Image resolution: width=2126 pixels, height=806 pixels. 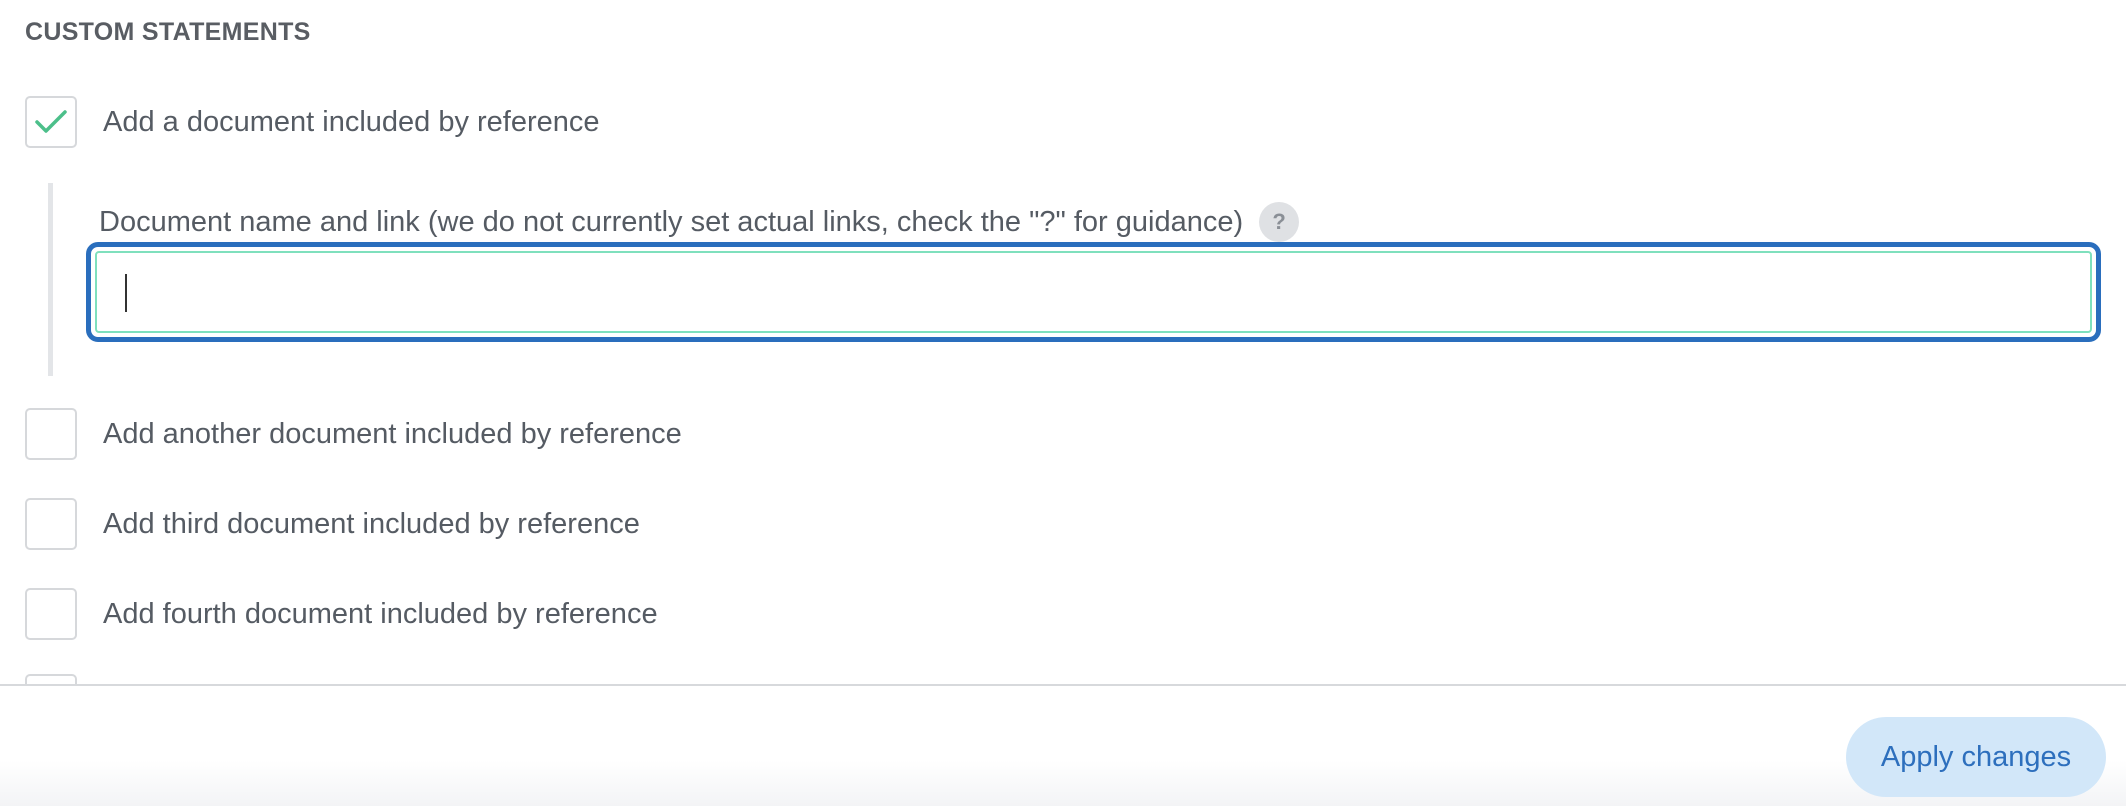 What do you see at coordinates (126, 293) in the screenshot?
I see `text-caret` at bounding box center [126, 293].